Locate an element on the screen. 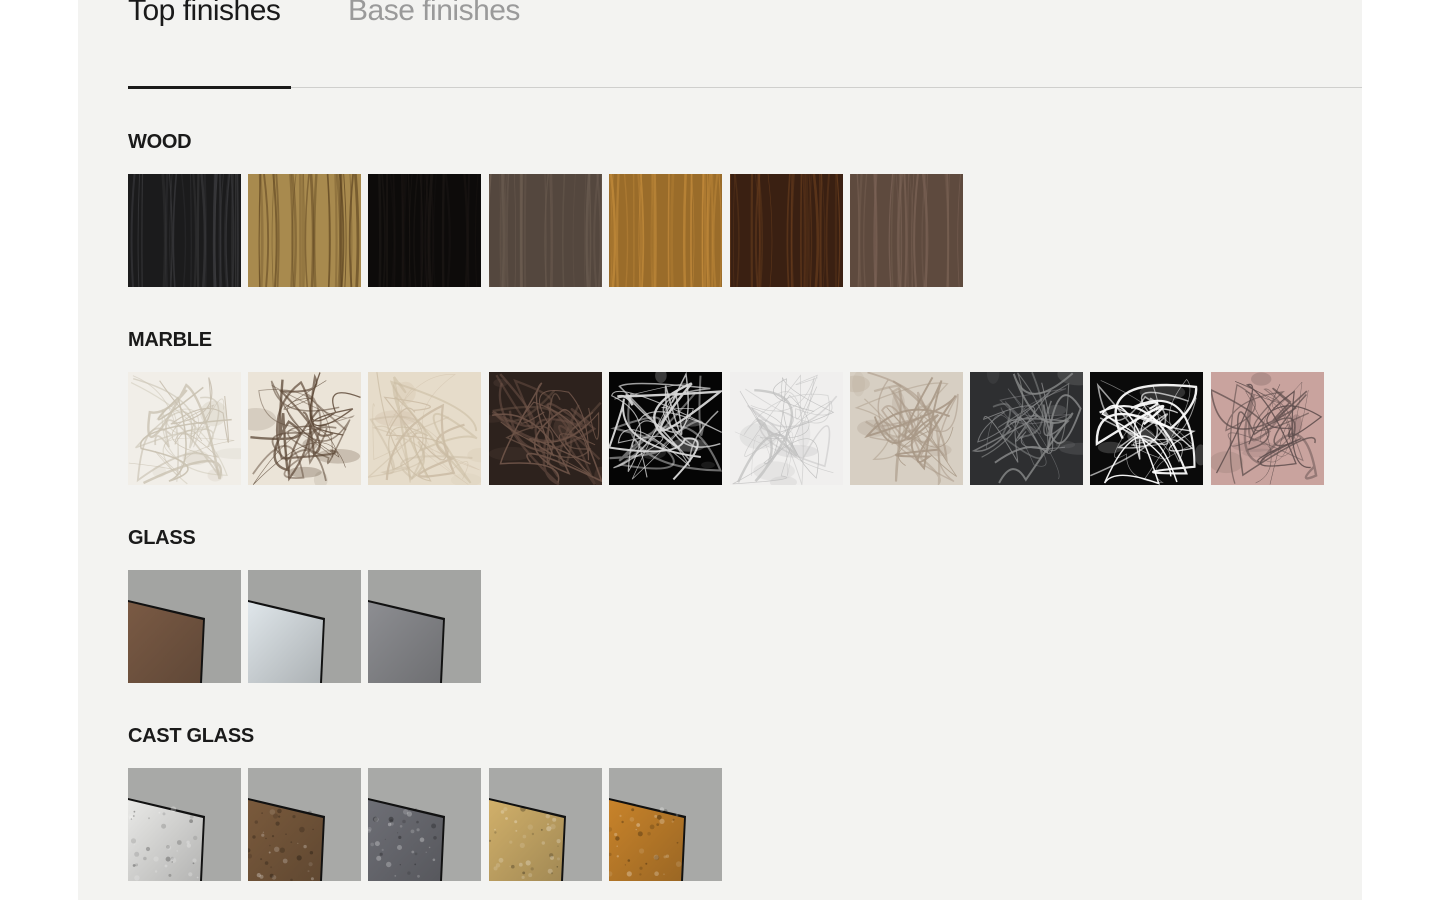 This screenshot has height=900, width=1440. finish-tabs: Top finishes Base finishes is located at coordinates (745, 45).